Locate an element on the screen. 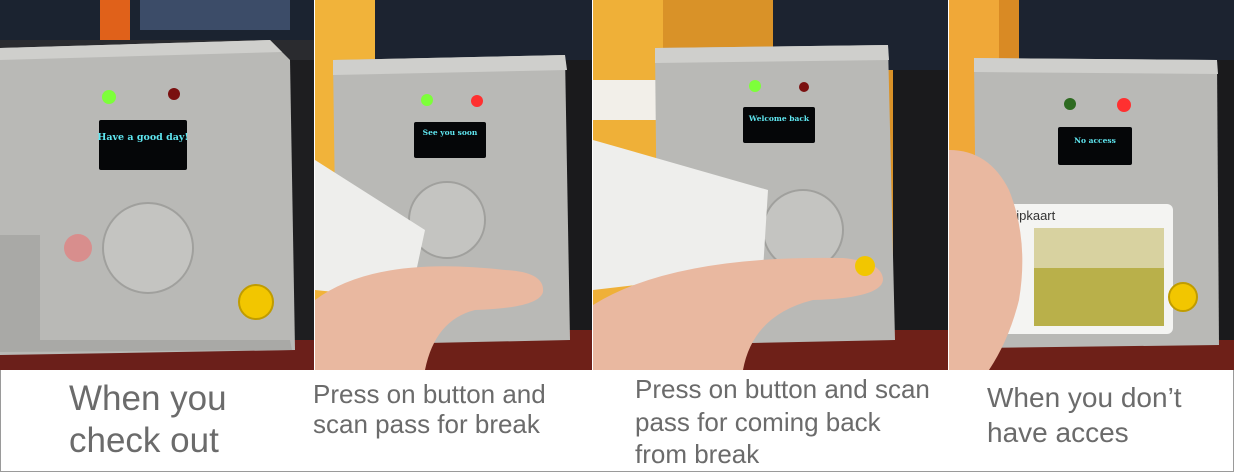 The height and width of the screenshot is (473, 1234). card-reader-circle is located at coordinates (148, 248).